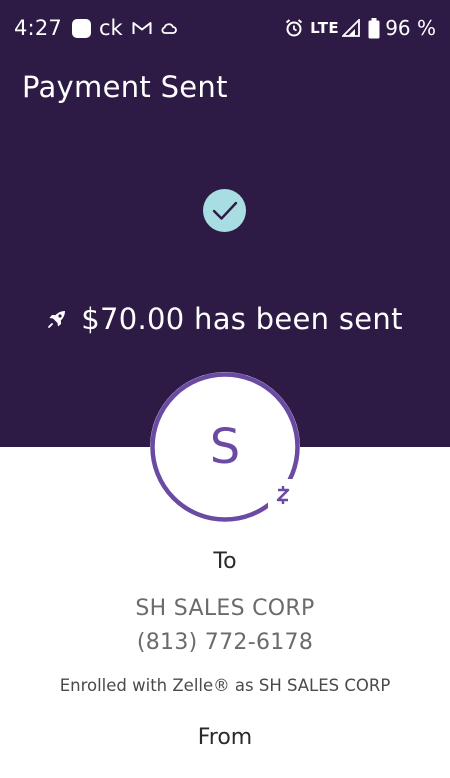 The image size is (450, 778). Describe the element at coordinates (169, 28) in the screenshot. I see `cloud-icon` at that location.